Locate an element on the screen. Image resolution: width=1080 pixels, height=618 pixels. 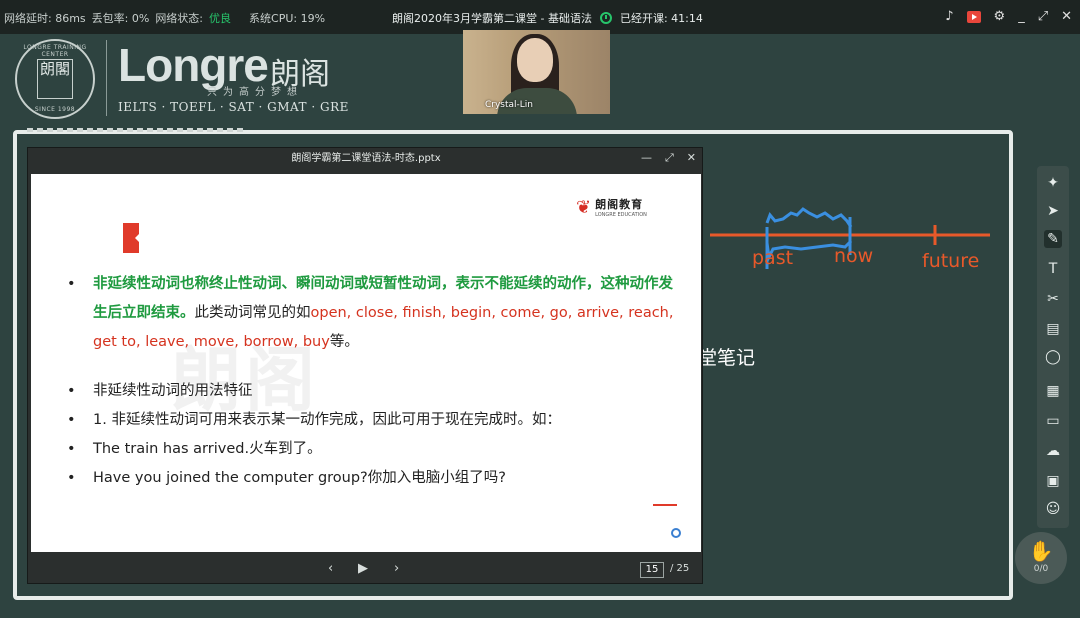
bell-icon: ♪ is located at coordinates (949, 16).